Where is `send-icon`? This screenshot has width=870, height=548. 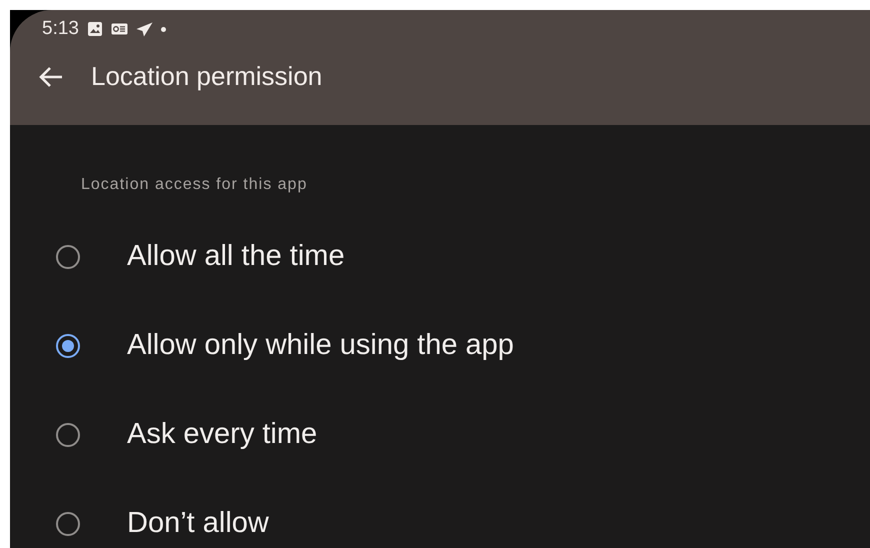 send-icon is located at coordinates (144, 29).